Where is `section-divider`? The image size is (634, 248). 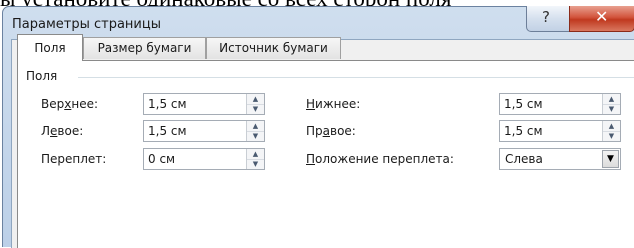 section-divider is located at coordinates (356, 77).